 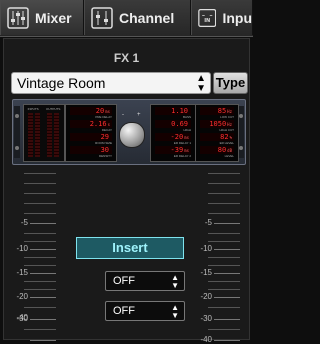 What do you see at coordinates (147, 17) in the screenshot?
I see `tab-label: Channel` at bounding box center [147, 17].